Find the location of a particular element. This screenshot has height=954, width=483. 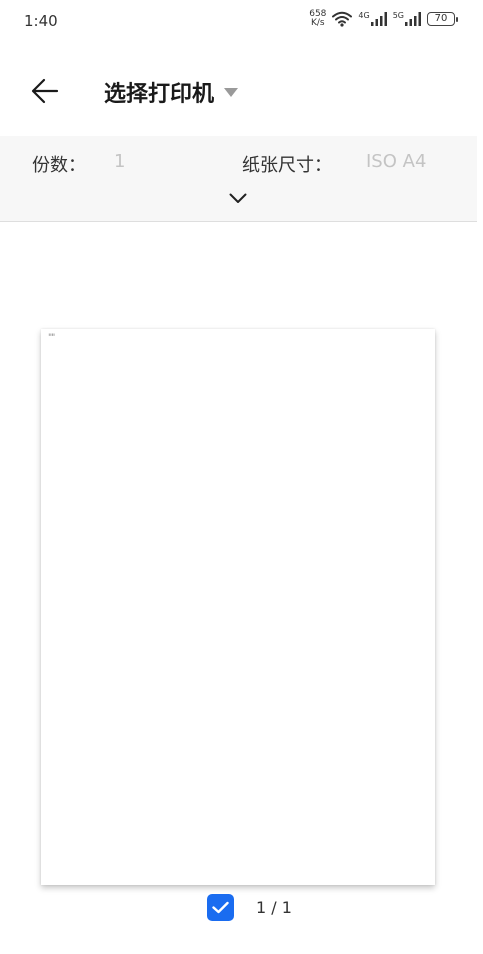

status-icons: 658 K/s 4G 5G 70 is located at coordinates (383, 19).